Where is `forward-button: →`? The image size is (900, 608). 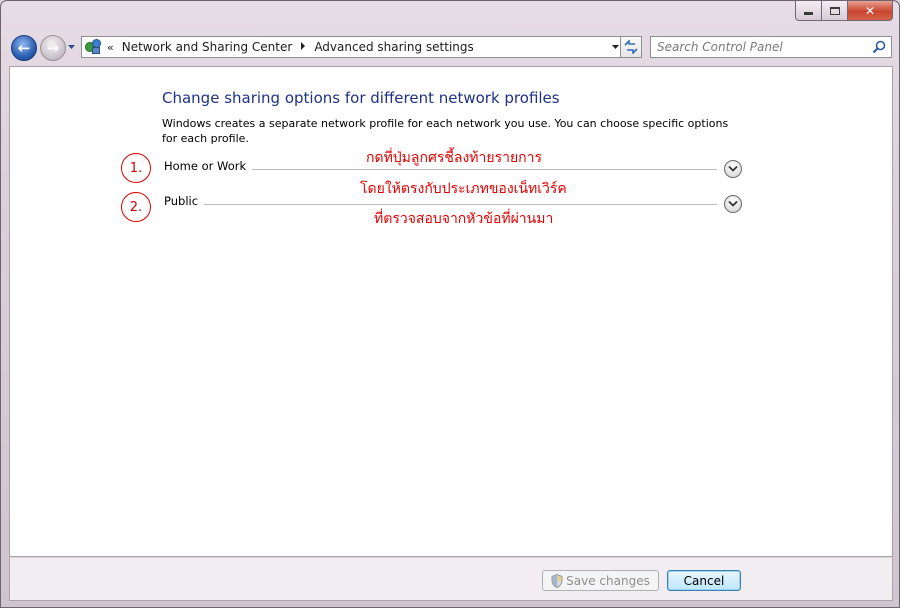 forward-button: → is located at coordinates (53, 48).